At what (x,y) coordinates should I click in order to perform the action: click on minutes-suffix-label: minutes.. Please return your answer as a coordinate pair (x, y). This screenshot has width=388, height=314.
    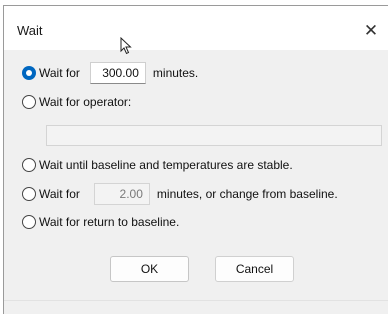
    Looking at the image, I should click on (175, 73).